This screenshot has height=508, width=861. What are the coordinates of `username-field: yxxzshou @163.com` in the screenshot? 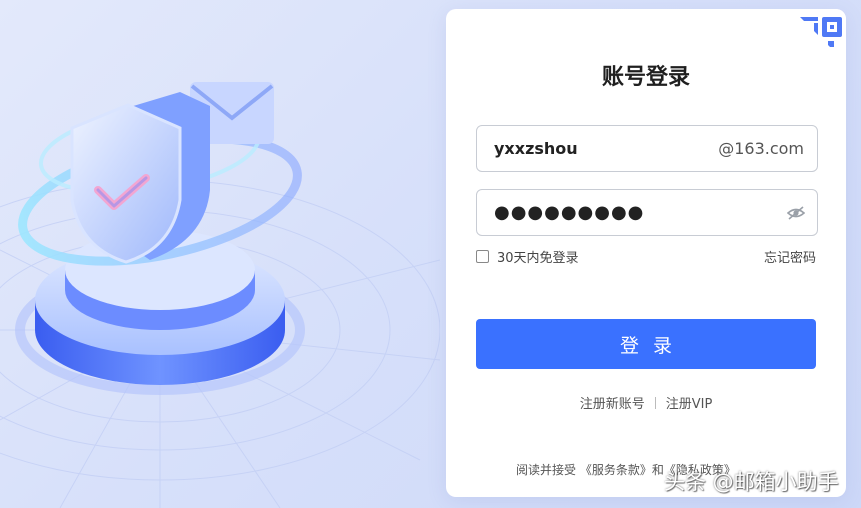 It's located at (647, 148).